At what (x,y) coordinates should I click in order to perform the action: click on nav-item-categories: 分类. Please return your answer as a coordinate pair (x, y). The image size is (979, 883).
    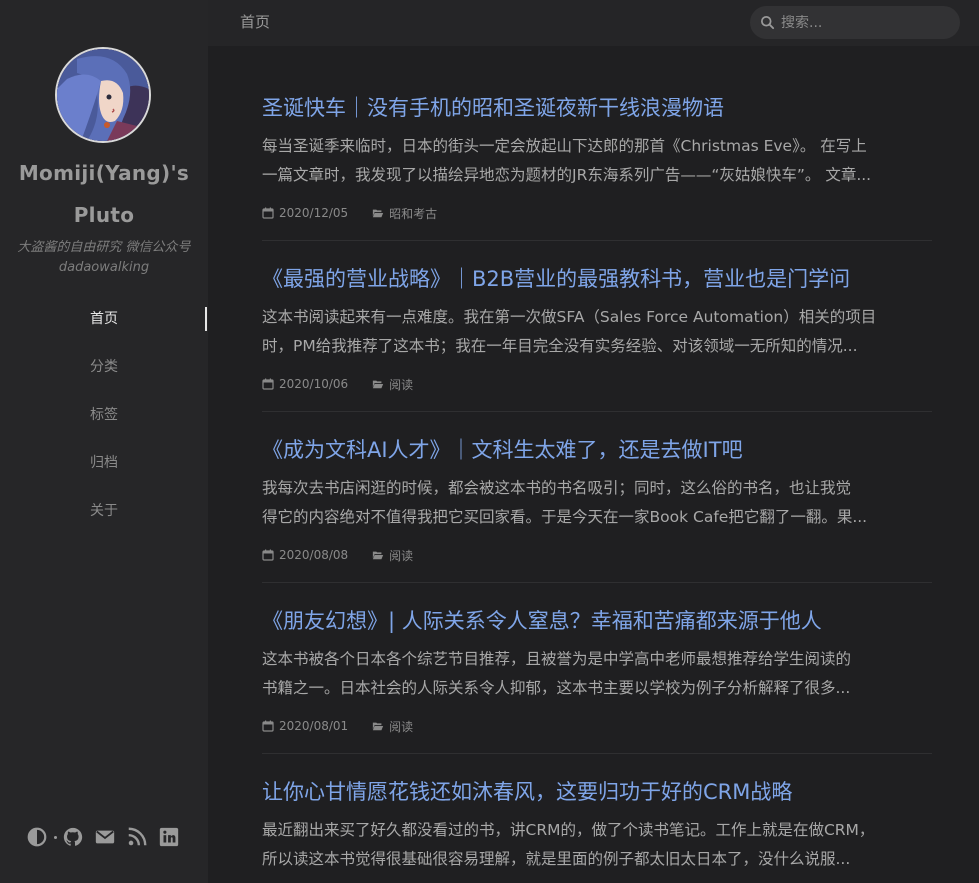
    Looking at the image, I should click on (104, 368).